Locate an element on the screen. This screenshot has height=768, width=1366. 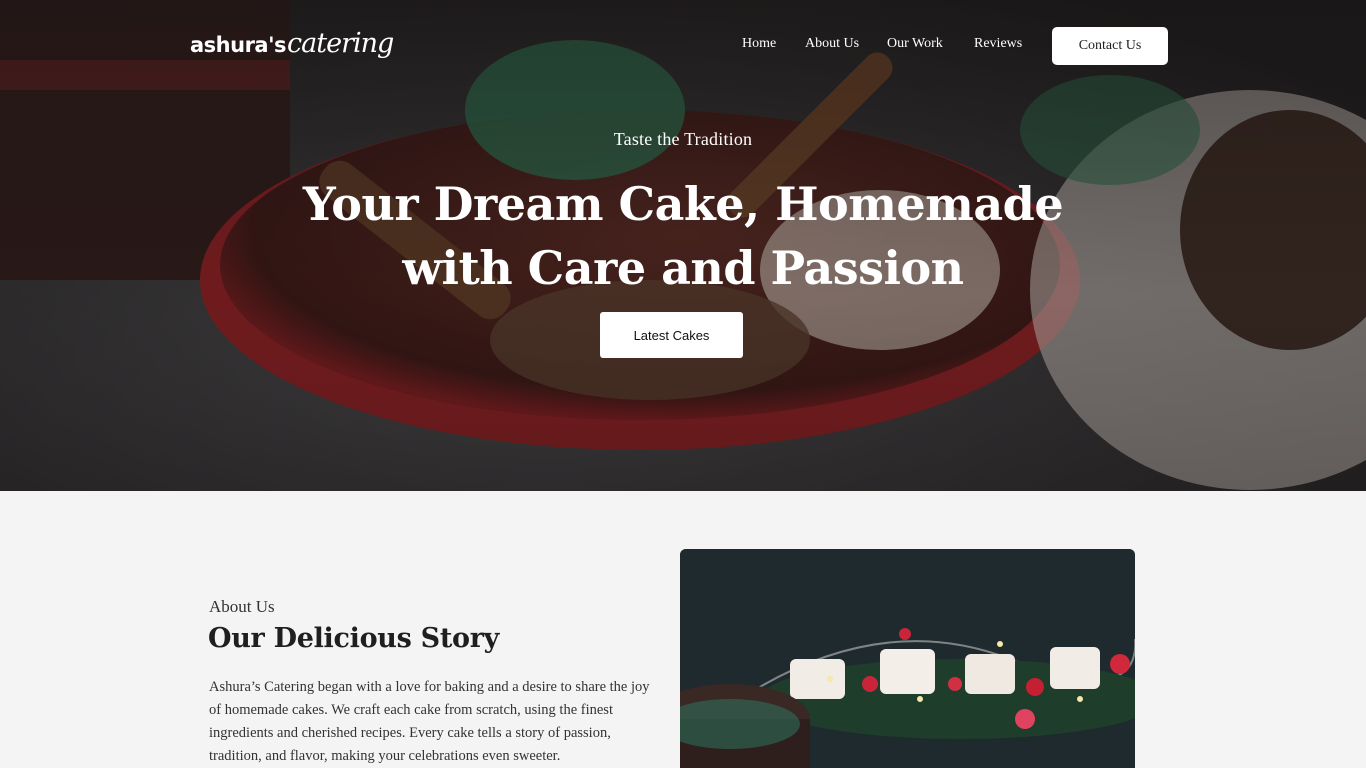
hero-headline-line-1: Your Dream Cake, Homemade is located at coordinates (683, 204).